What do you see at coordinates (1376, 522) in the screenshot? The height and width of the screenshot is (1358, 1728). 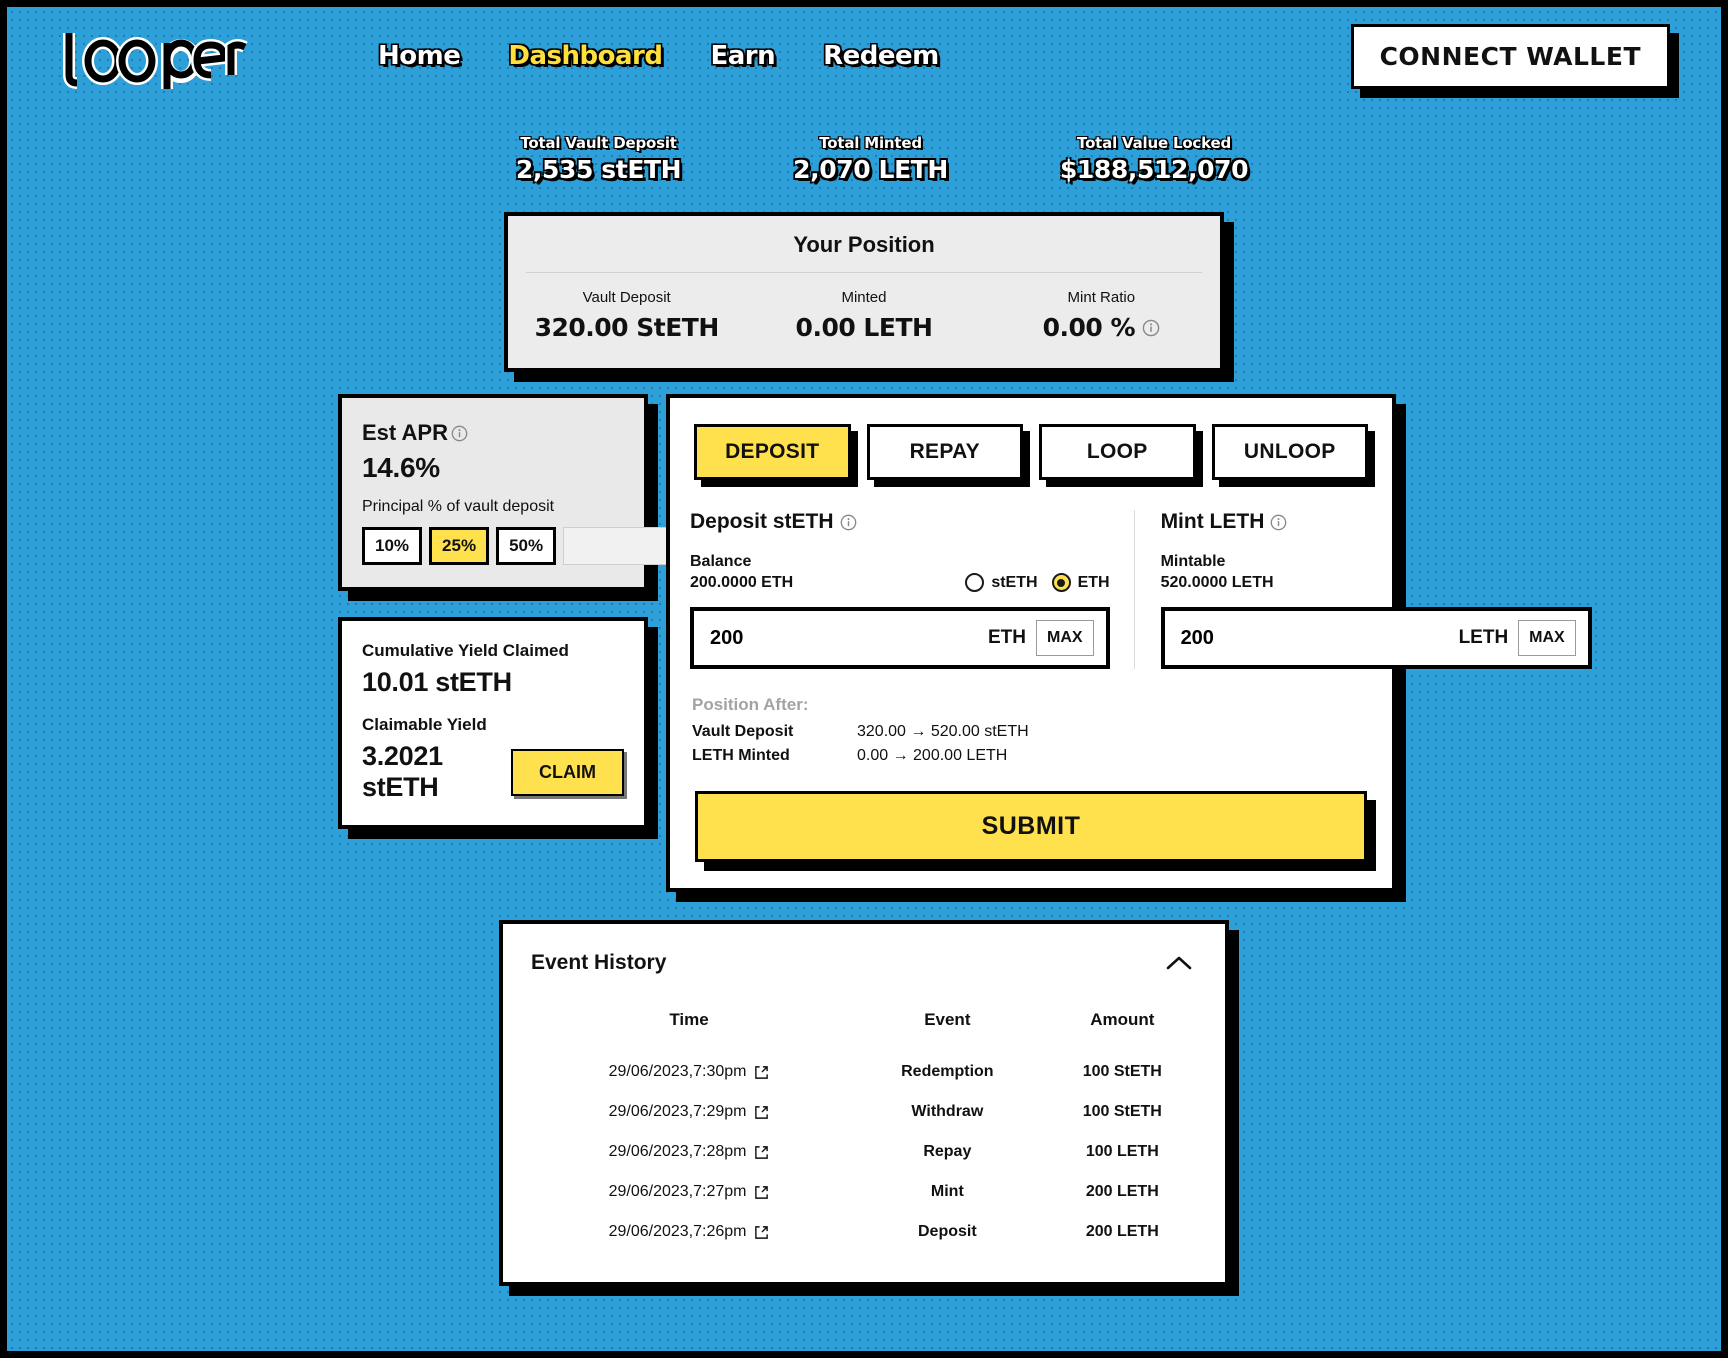 I see `mint-panel-title-row: Mint LETH` at bounding box center [1376, 522].